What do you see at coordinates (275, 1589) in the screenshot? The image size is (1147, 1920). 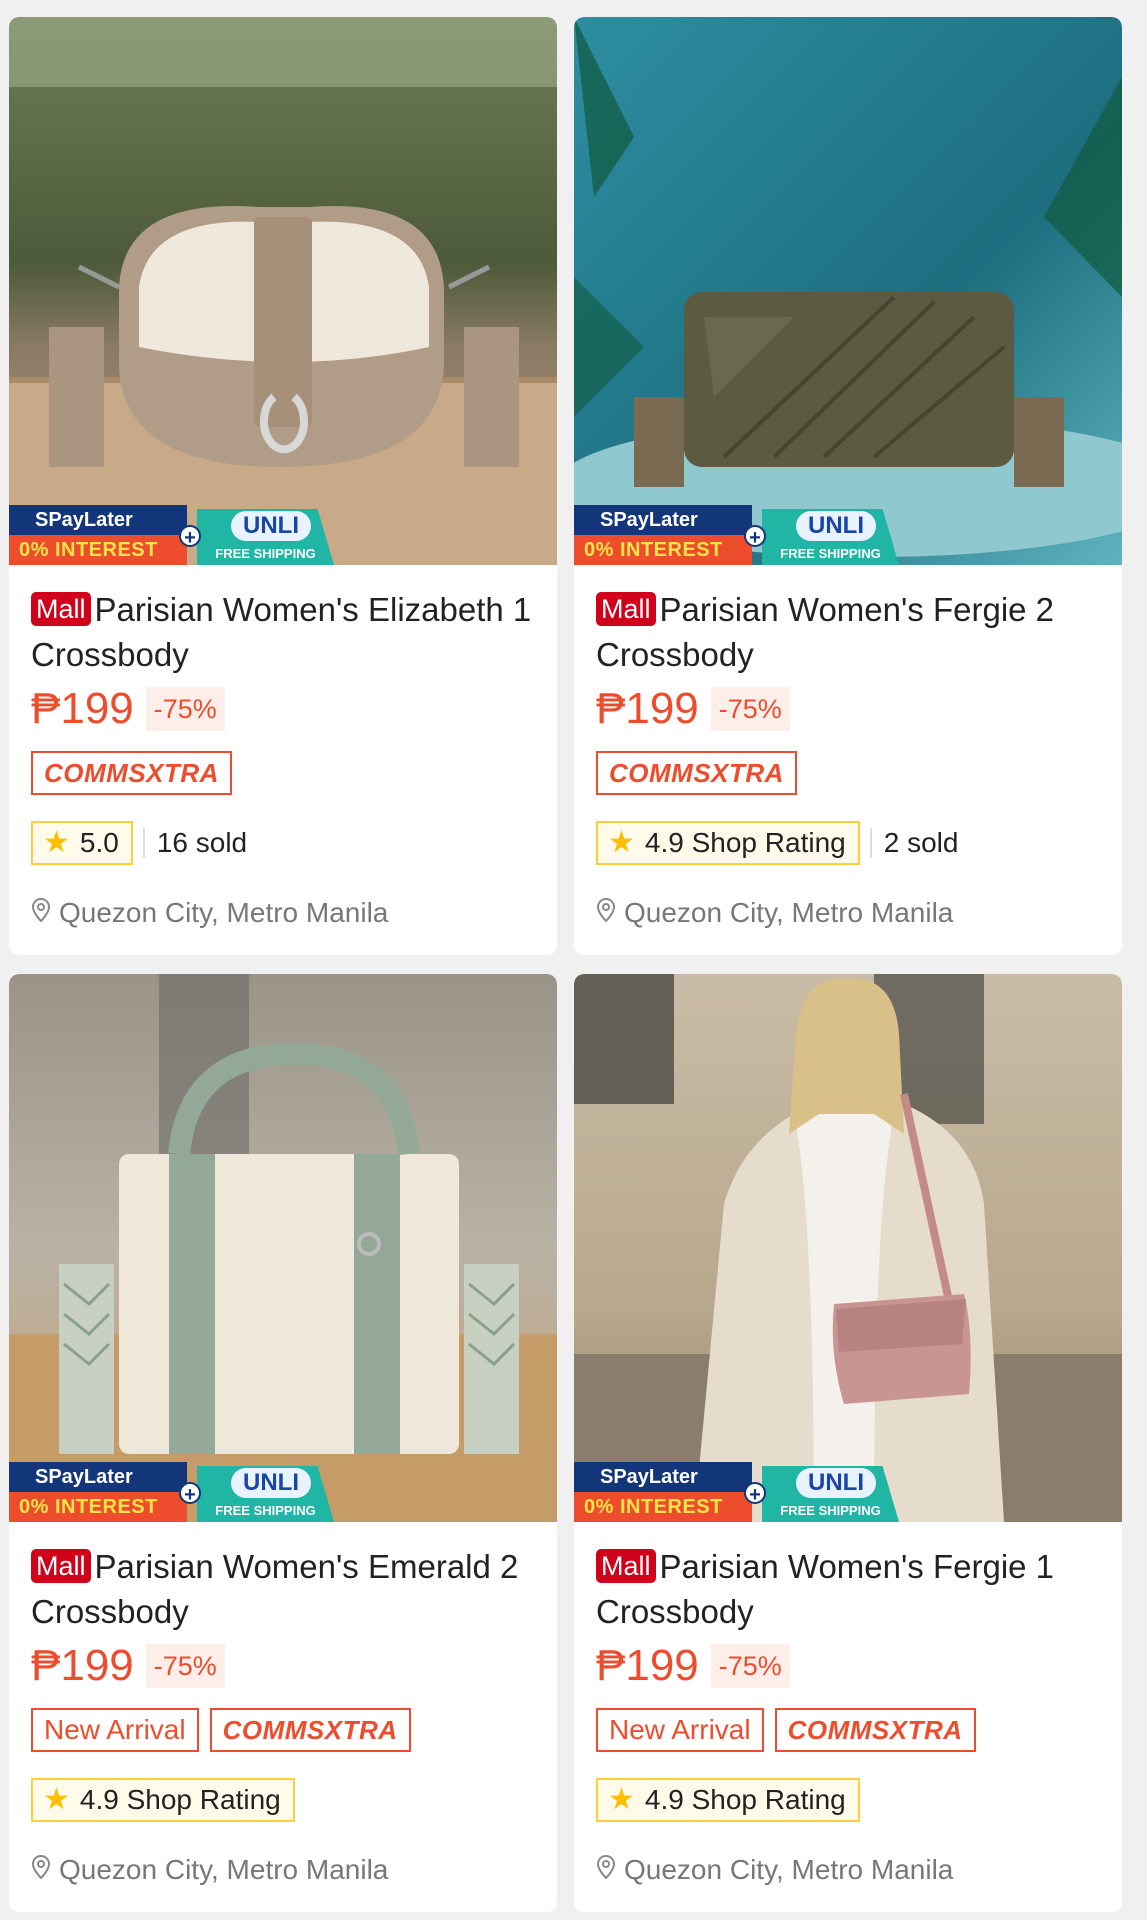 I see `product-title-text: Parisian Women's Emerald 2 Crossbody` at bounding box center [275, 1589].